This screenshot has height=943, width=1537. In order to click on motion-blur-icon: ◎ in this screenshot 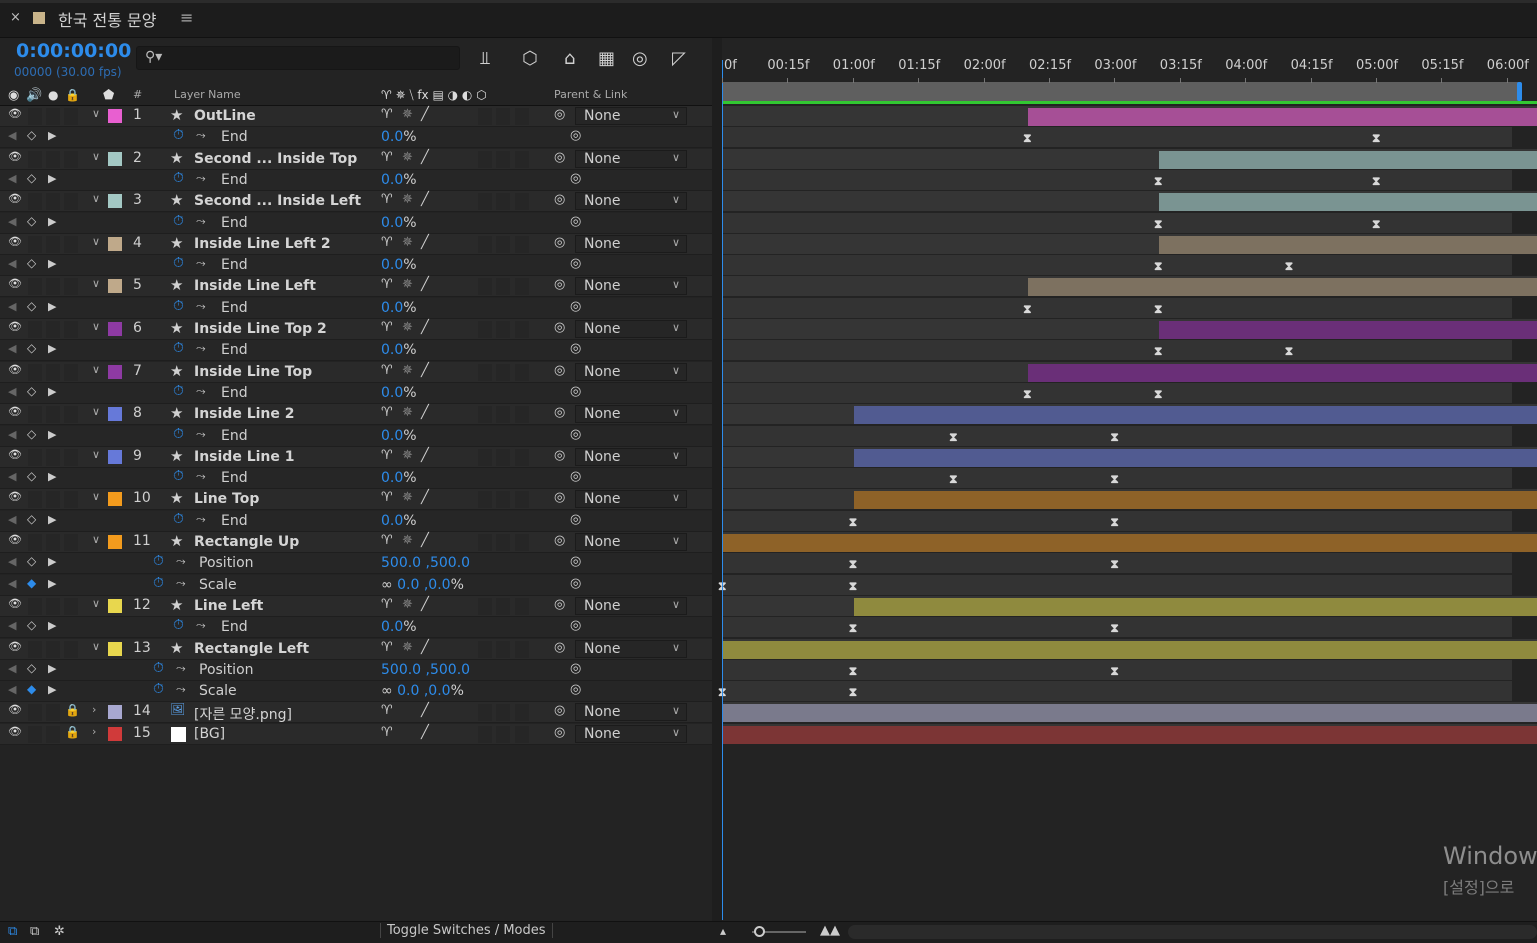, I will do `click(640, 58)`.